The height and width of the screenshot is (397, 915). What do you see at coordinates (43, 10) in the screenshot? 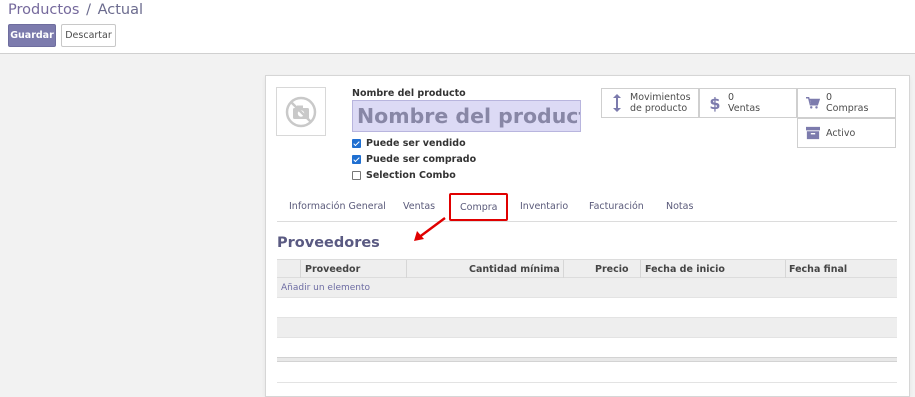
I see `breadcrumb-productos-link: Productos` at bounding box center [43, 10].